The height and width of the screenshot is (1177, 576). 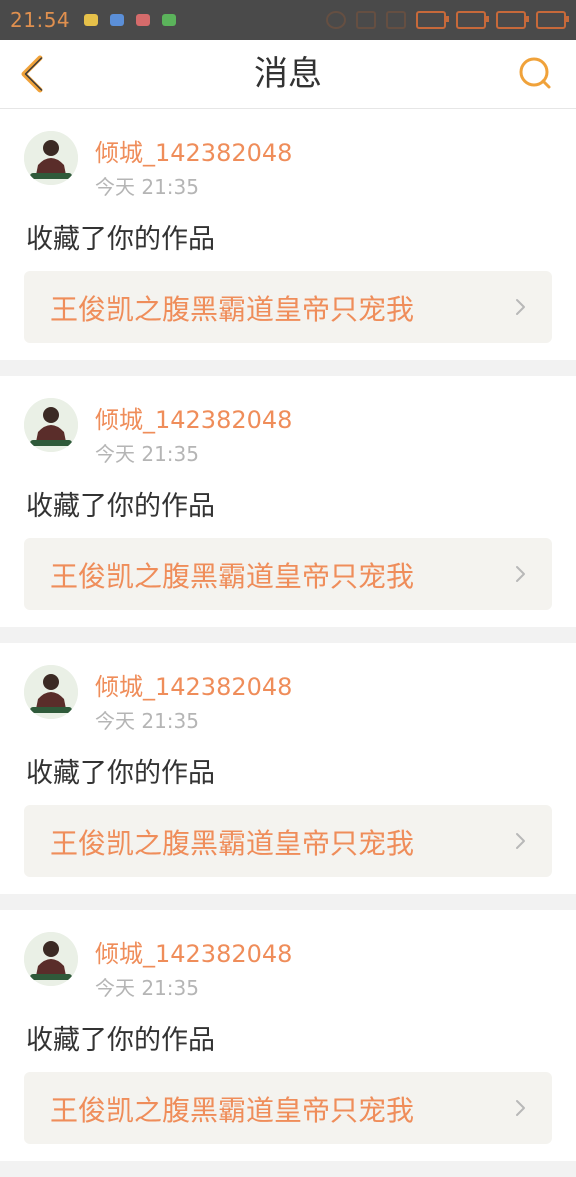 I want to click on red-app-icon, so click(x=143, y=20).